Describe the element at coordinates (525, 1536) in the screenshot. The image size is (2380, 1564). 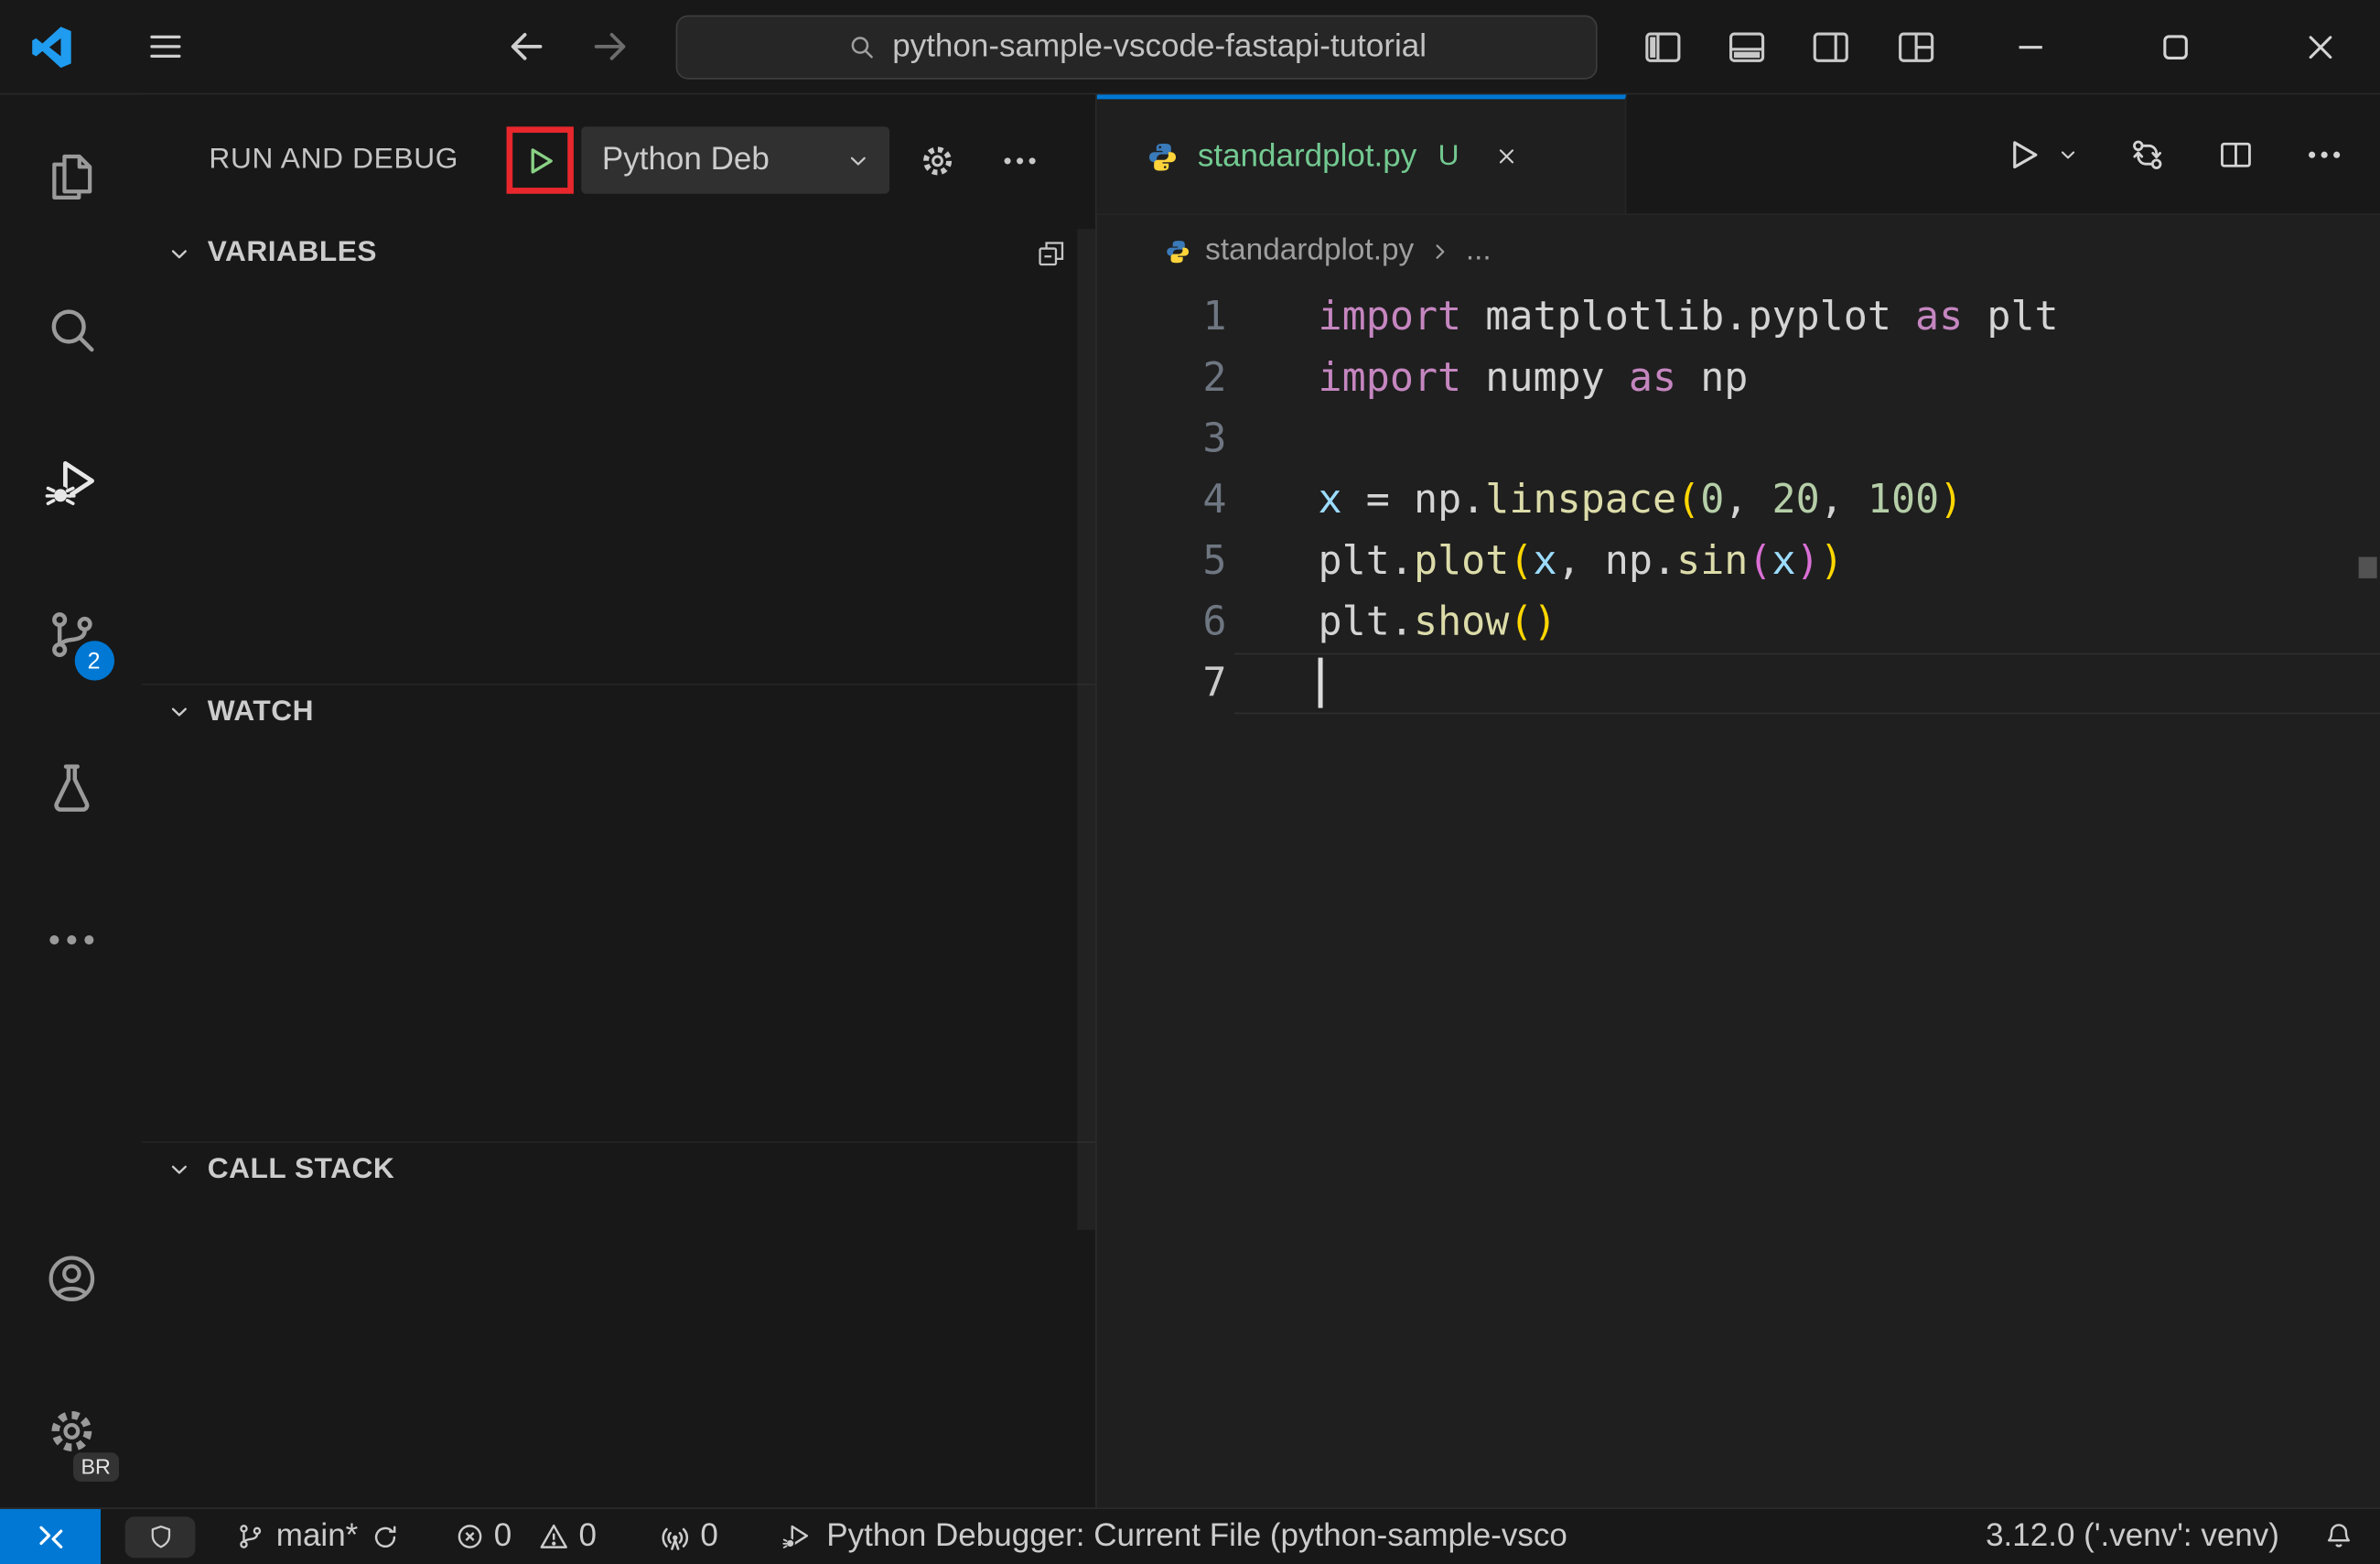
I see `problems-status: 0 0` at that location.